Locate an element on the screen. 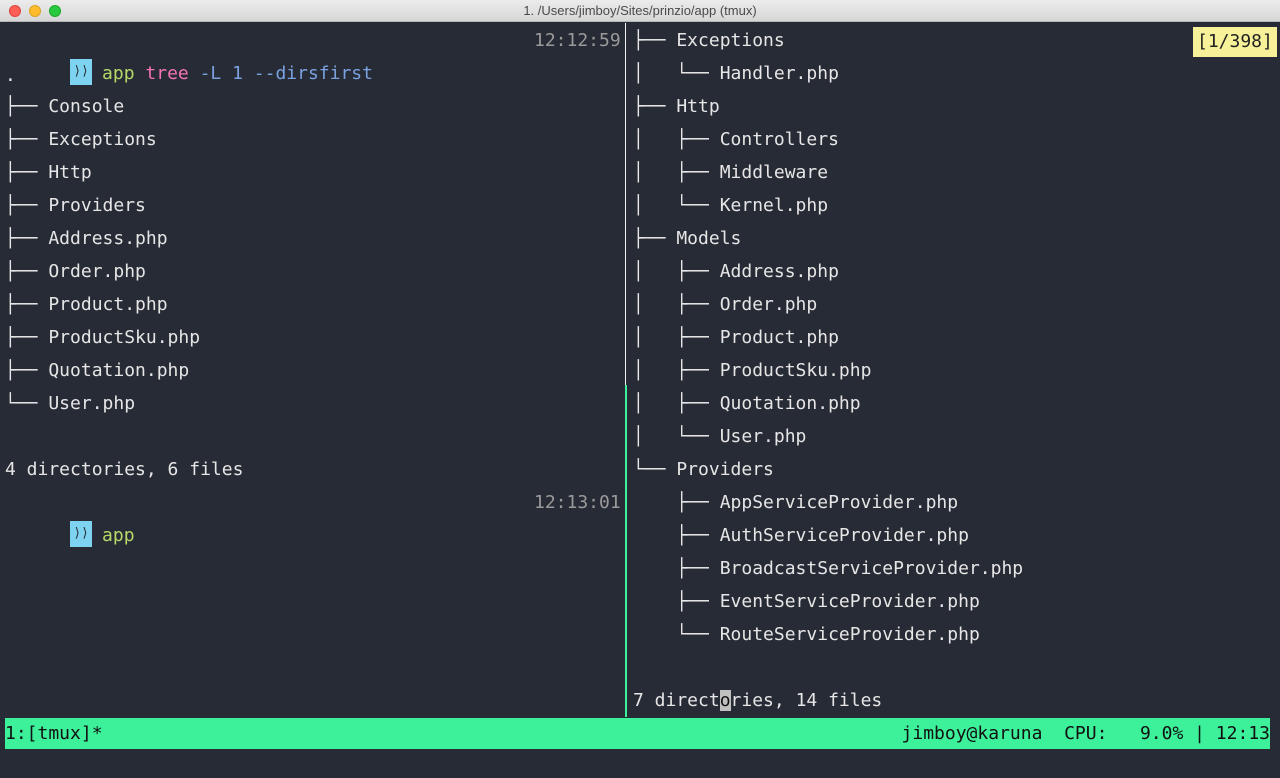  tree-entry: │ ├── Product.php is located at coordinates (736, 337).